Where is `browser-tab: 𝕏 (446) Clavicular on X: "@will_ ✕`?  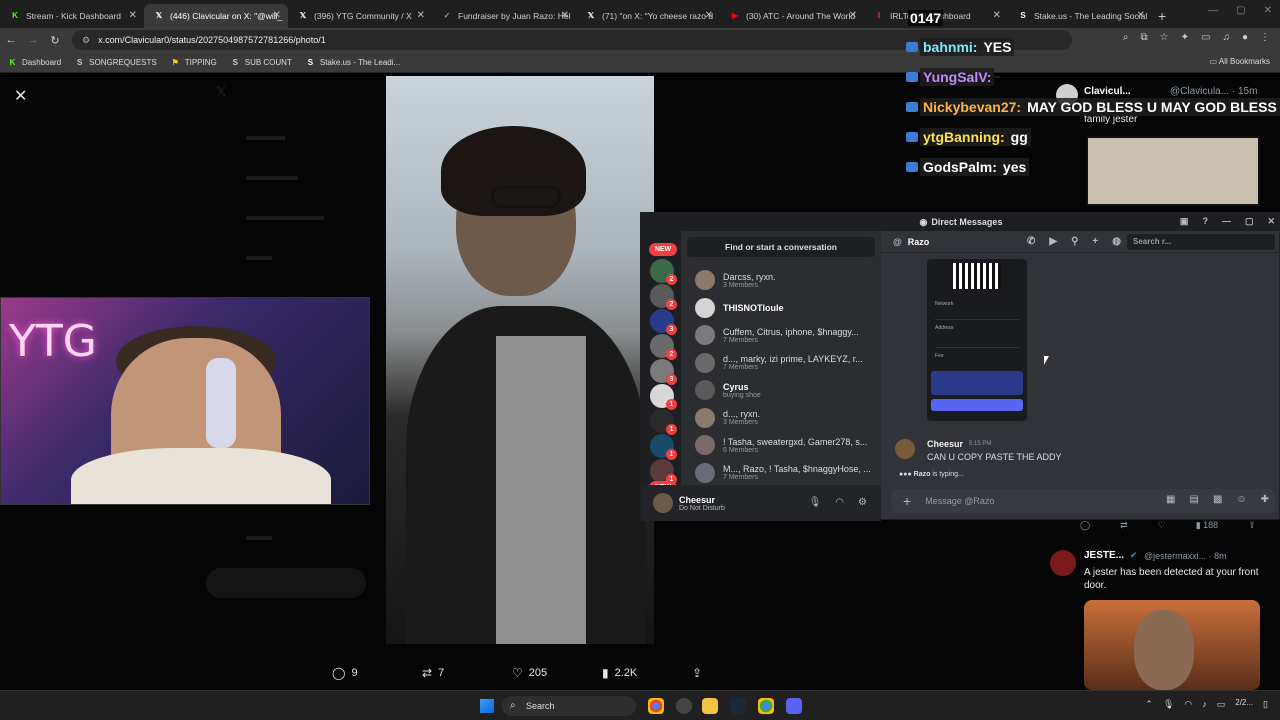
browser-tab: 𝕏 (446) Clavicular on X: "@will_ ✕ is located at coordinates (216, 16).